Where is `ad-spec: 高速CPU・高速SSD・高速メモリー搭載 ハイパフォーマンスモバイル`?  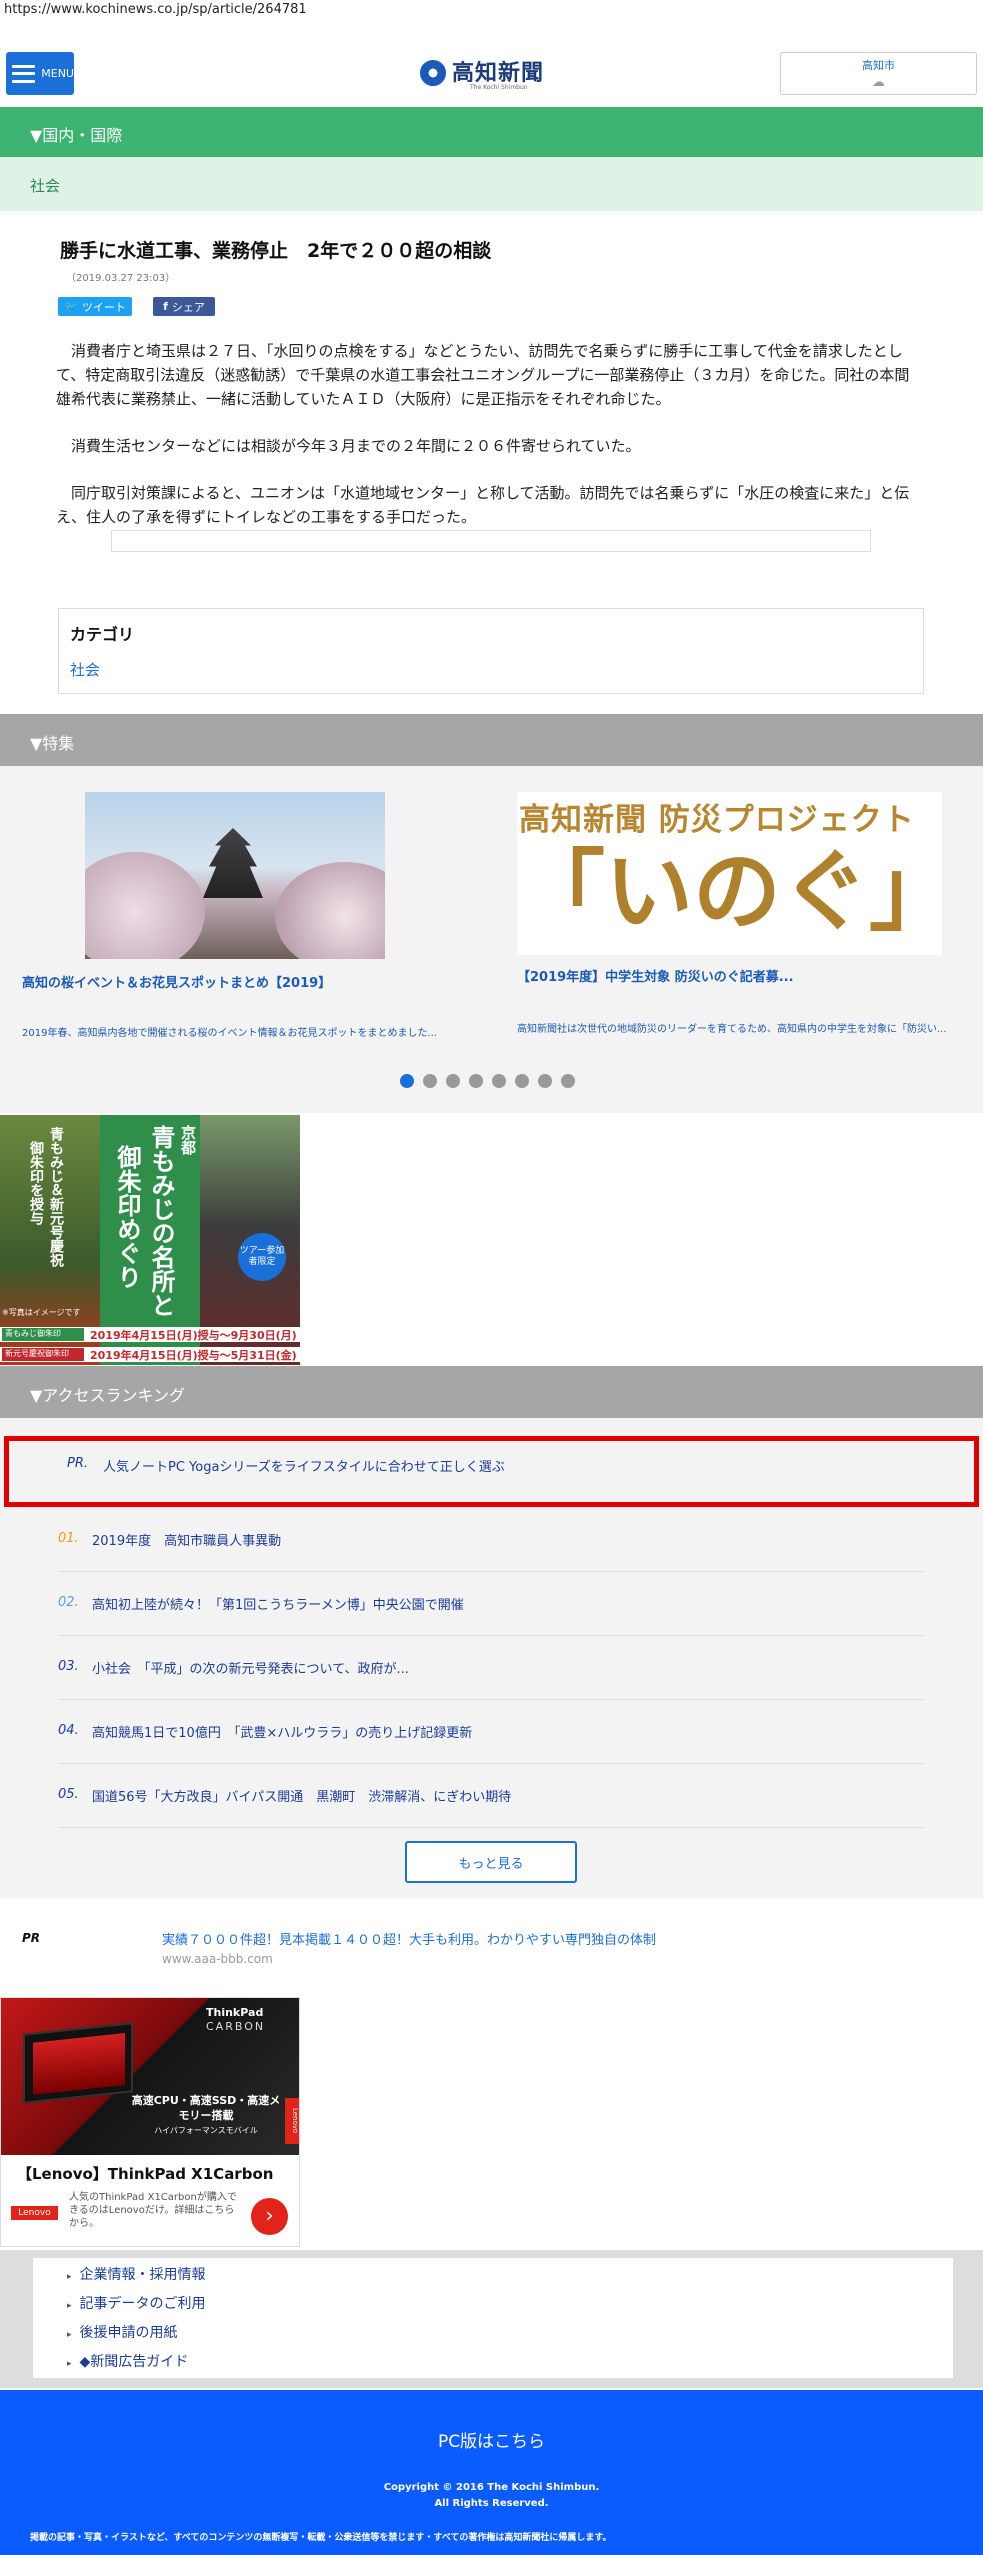
ad-spec: 高速CPU・高速SSD・高速メモリー搭載 ハイパフォーマンスモバイル is located at coordinates (206, 2115).